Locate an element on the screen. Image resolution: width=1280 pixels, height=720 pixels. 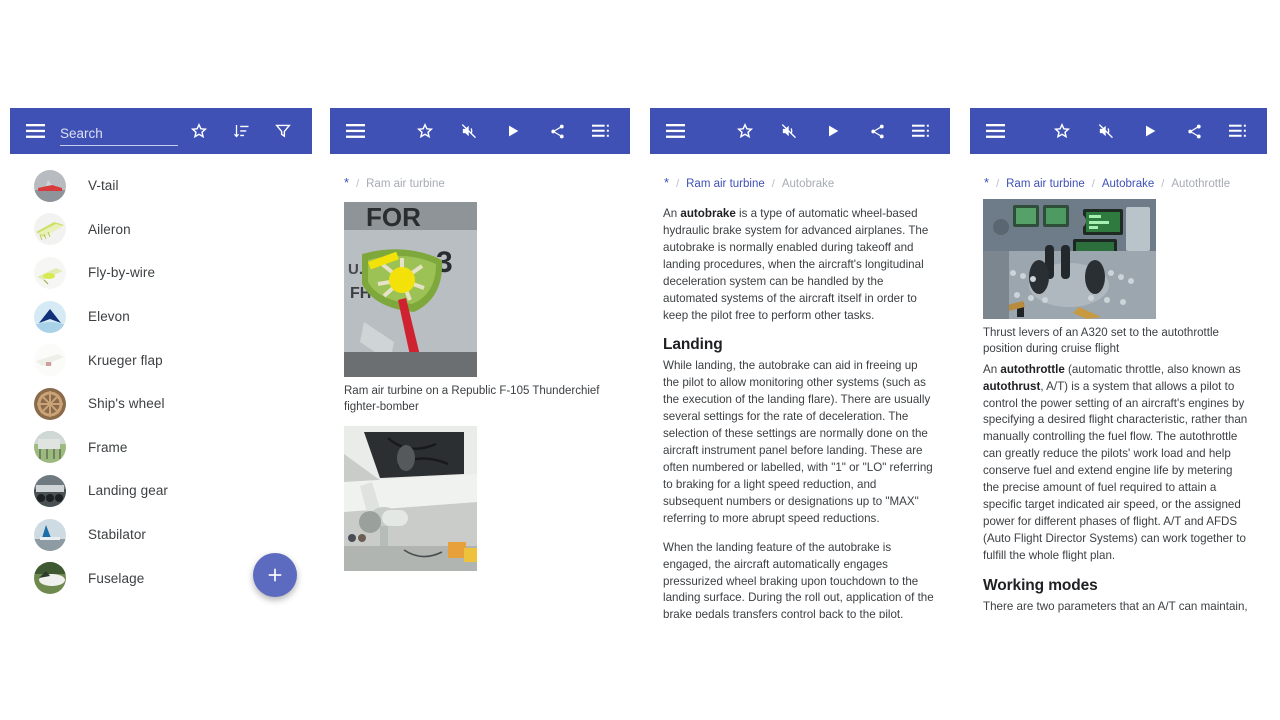
list-item-label: Fly-by-wire is located at coordinates (122, 273).